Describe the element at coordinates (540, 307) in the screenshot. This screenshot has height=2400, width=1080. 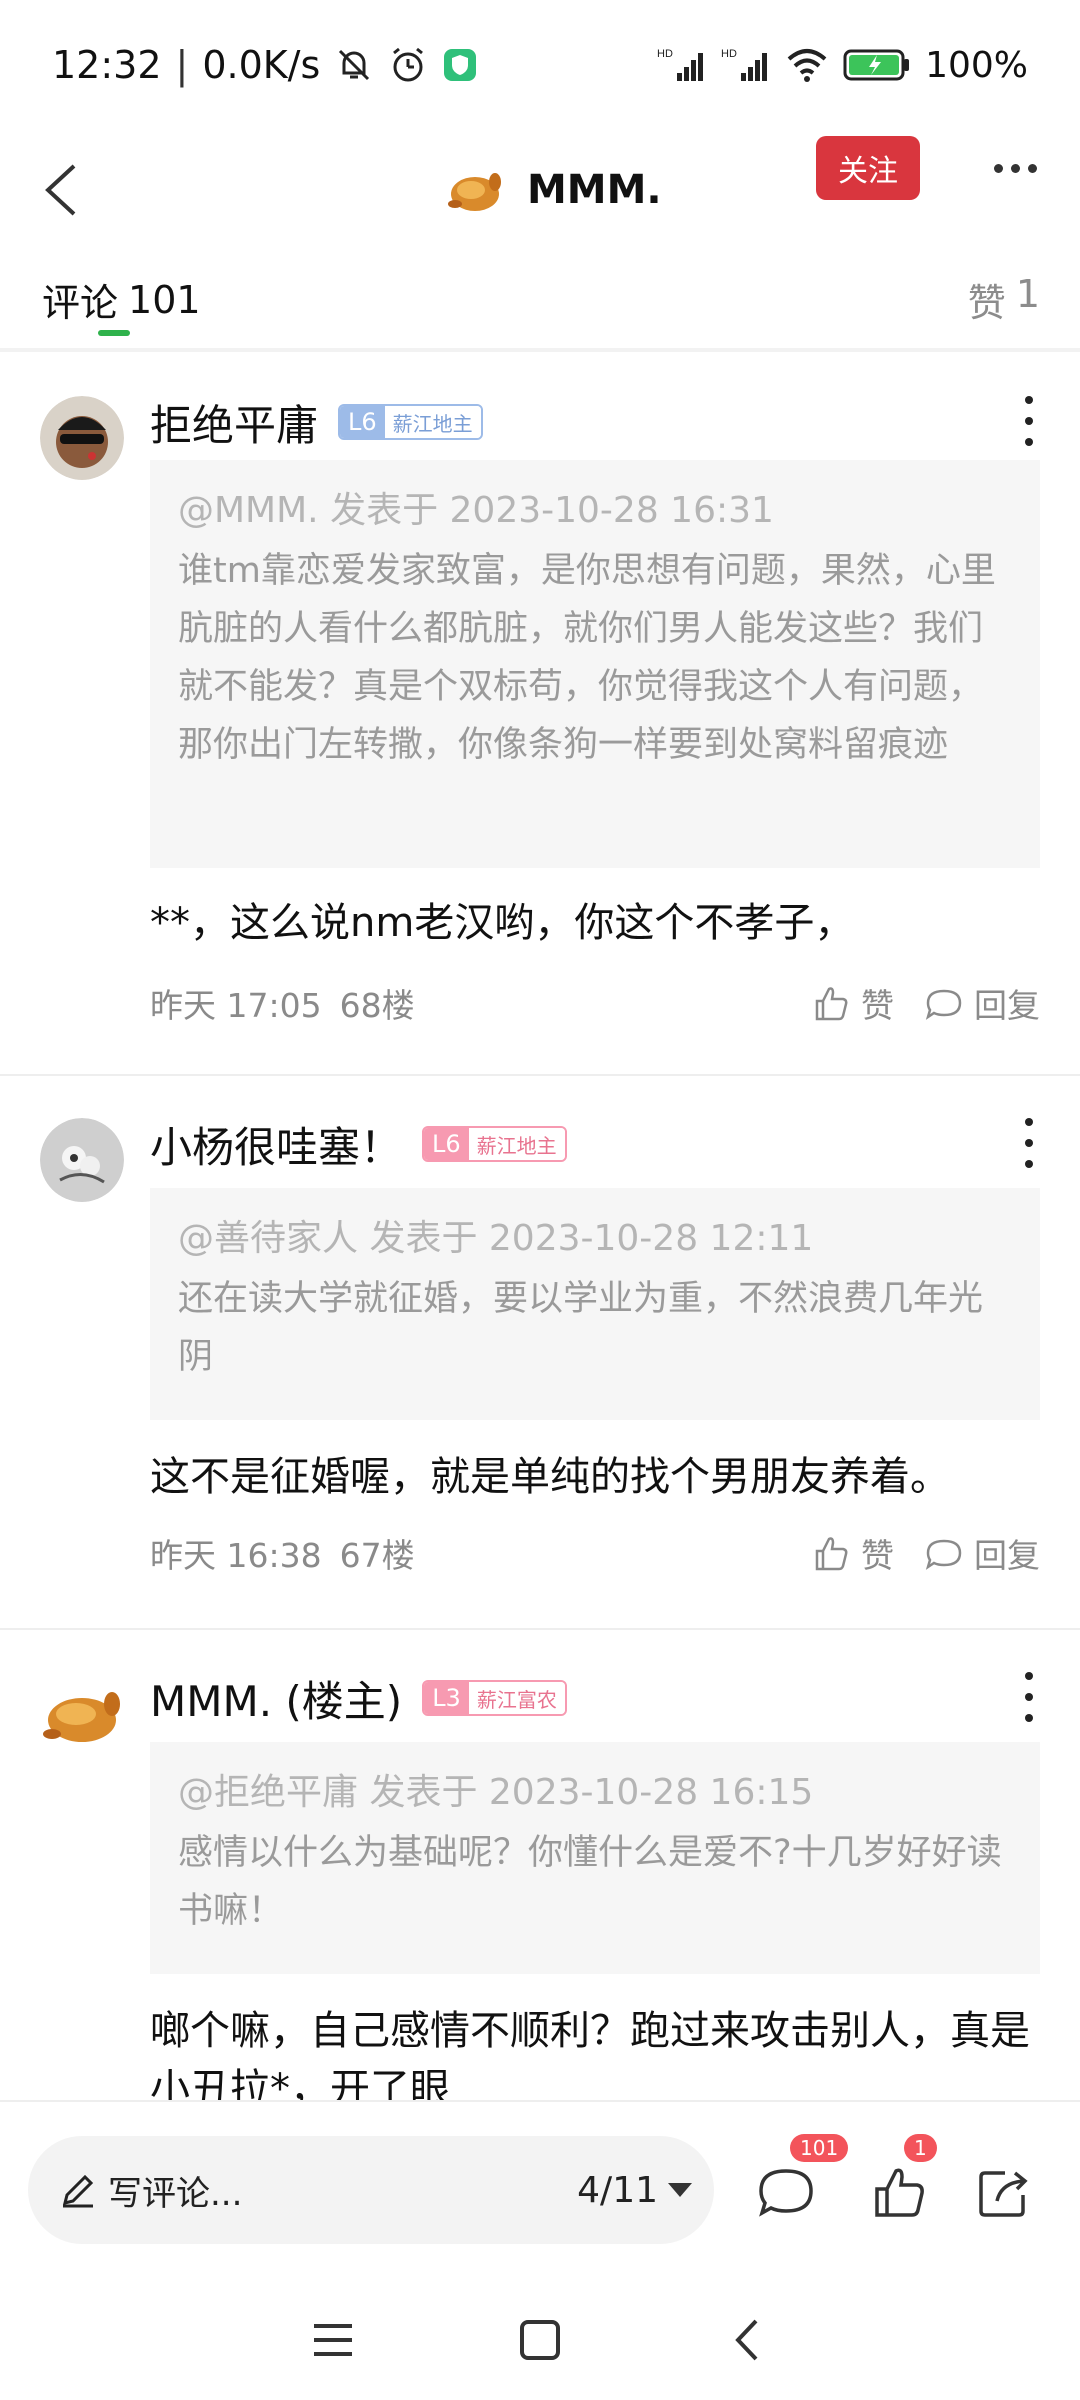
I see `tab-bar: 评论 101 赞 1` at that location.